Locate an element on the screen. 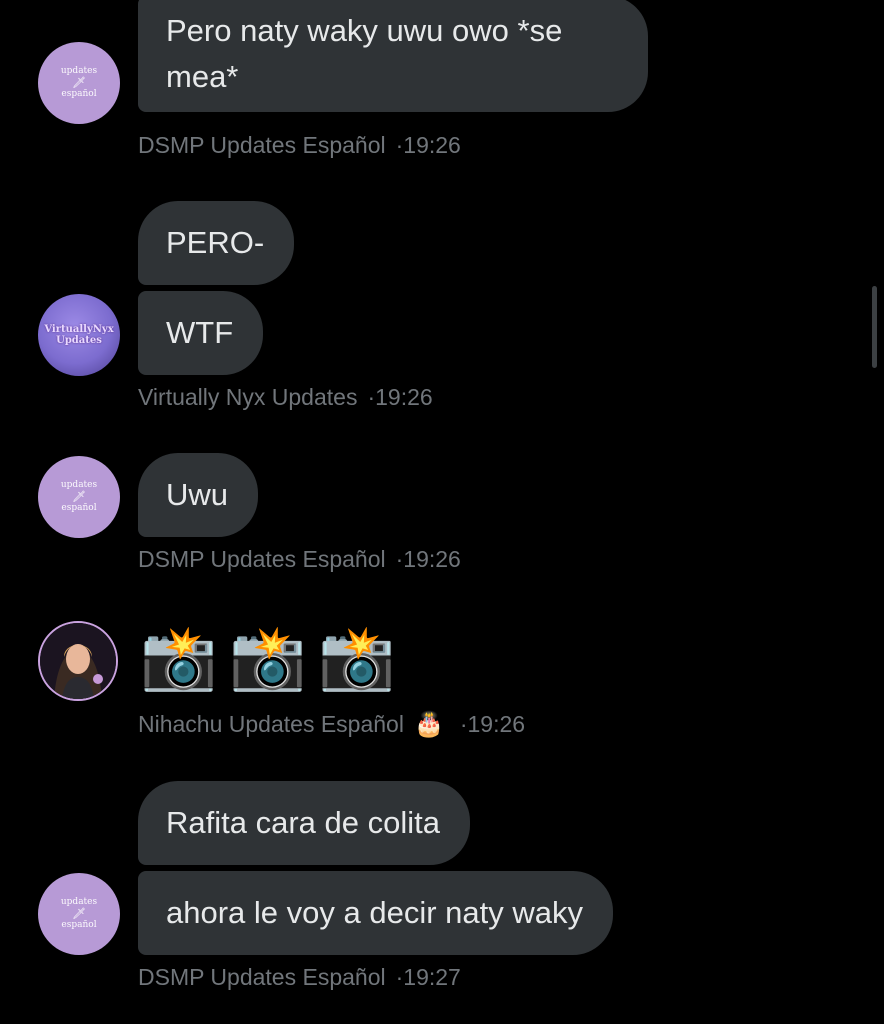 The image size is (884, 1024). avatar-text: Updates is located at coordinates (79, 340).